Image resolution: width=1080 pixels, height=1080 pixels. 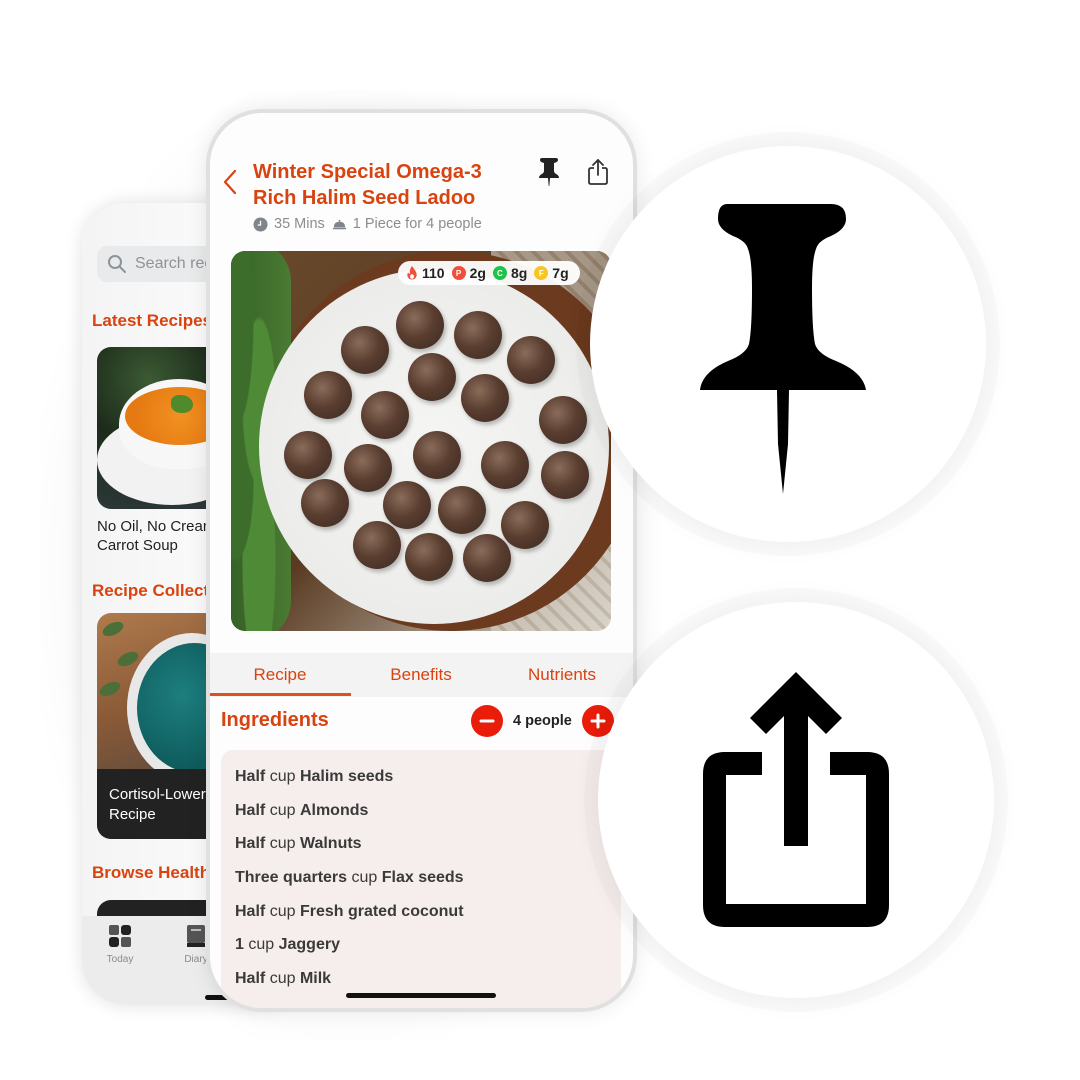 I want to click on ingredient-item: Half cup Walnuts, so click(x=421, y=848).